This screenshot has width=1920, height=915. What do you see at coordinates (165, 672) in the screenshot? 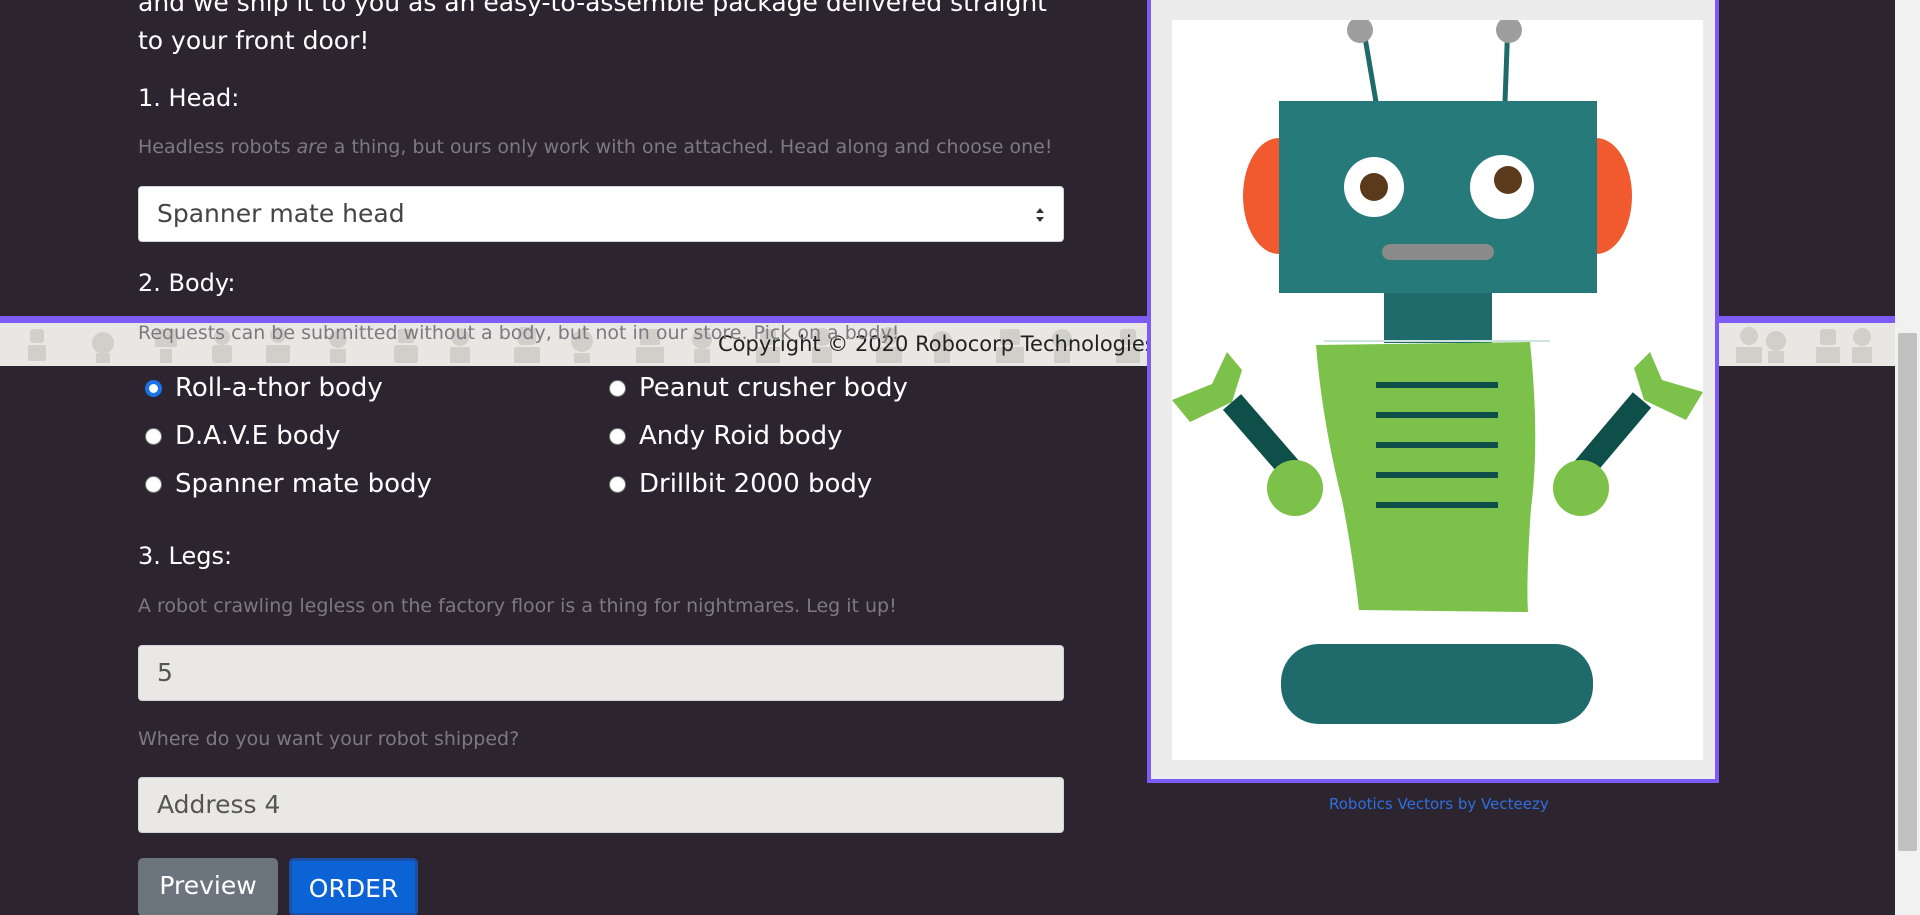
I see `legs-input-value: 5` at bounding box center [165, 672].